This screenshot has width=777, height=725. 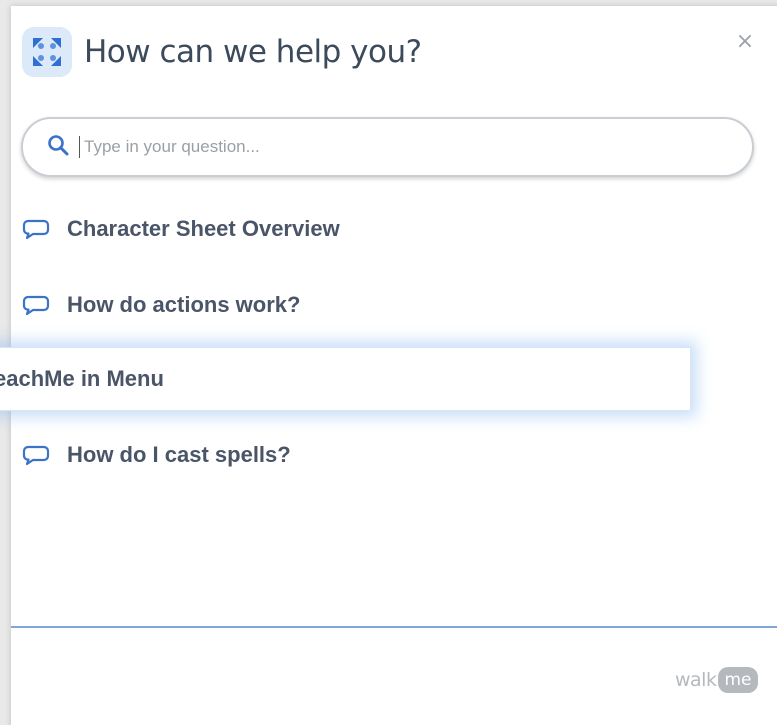 What do you see at coordinates (184, 304) in the screenshot?
I see `list-item-label: How do actions work?` at bounding box center [184, 304].